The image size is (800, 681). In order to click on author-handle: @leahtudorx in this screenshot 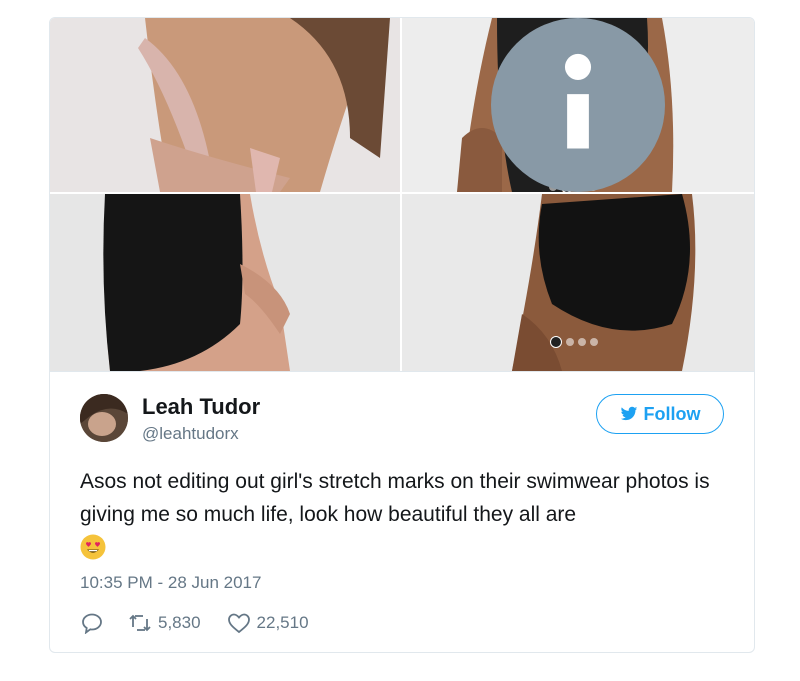, I will do `click(190, 434)`.